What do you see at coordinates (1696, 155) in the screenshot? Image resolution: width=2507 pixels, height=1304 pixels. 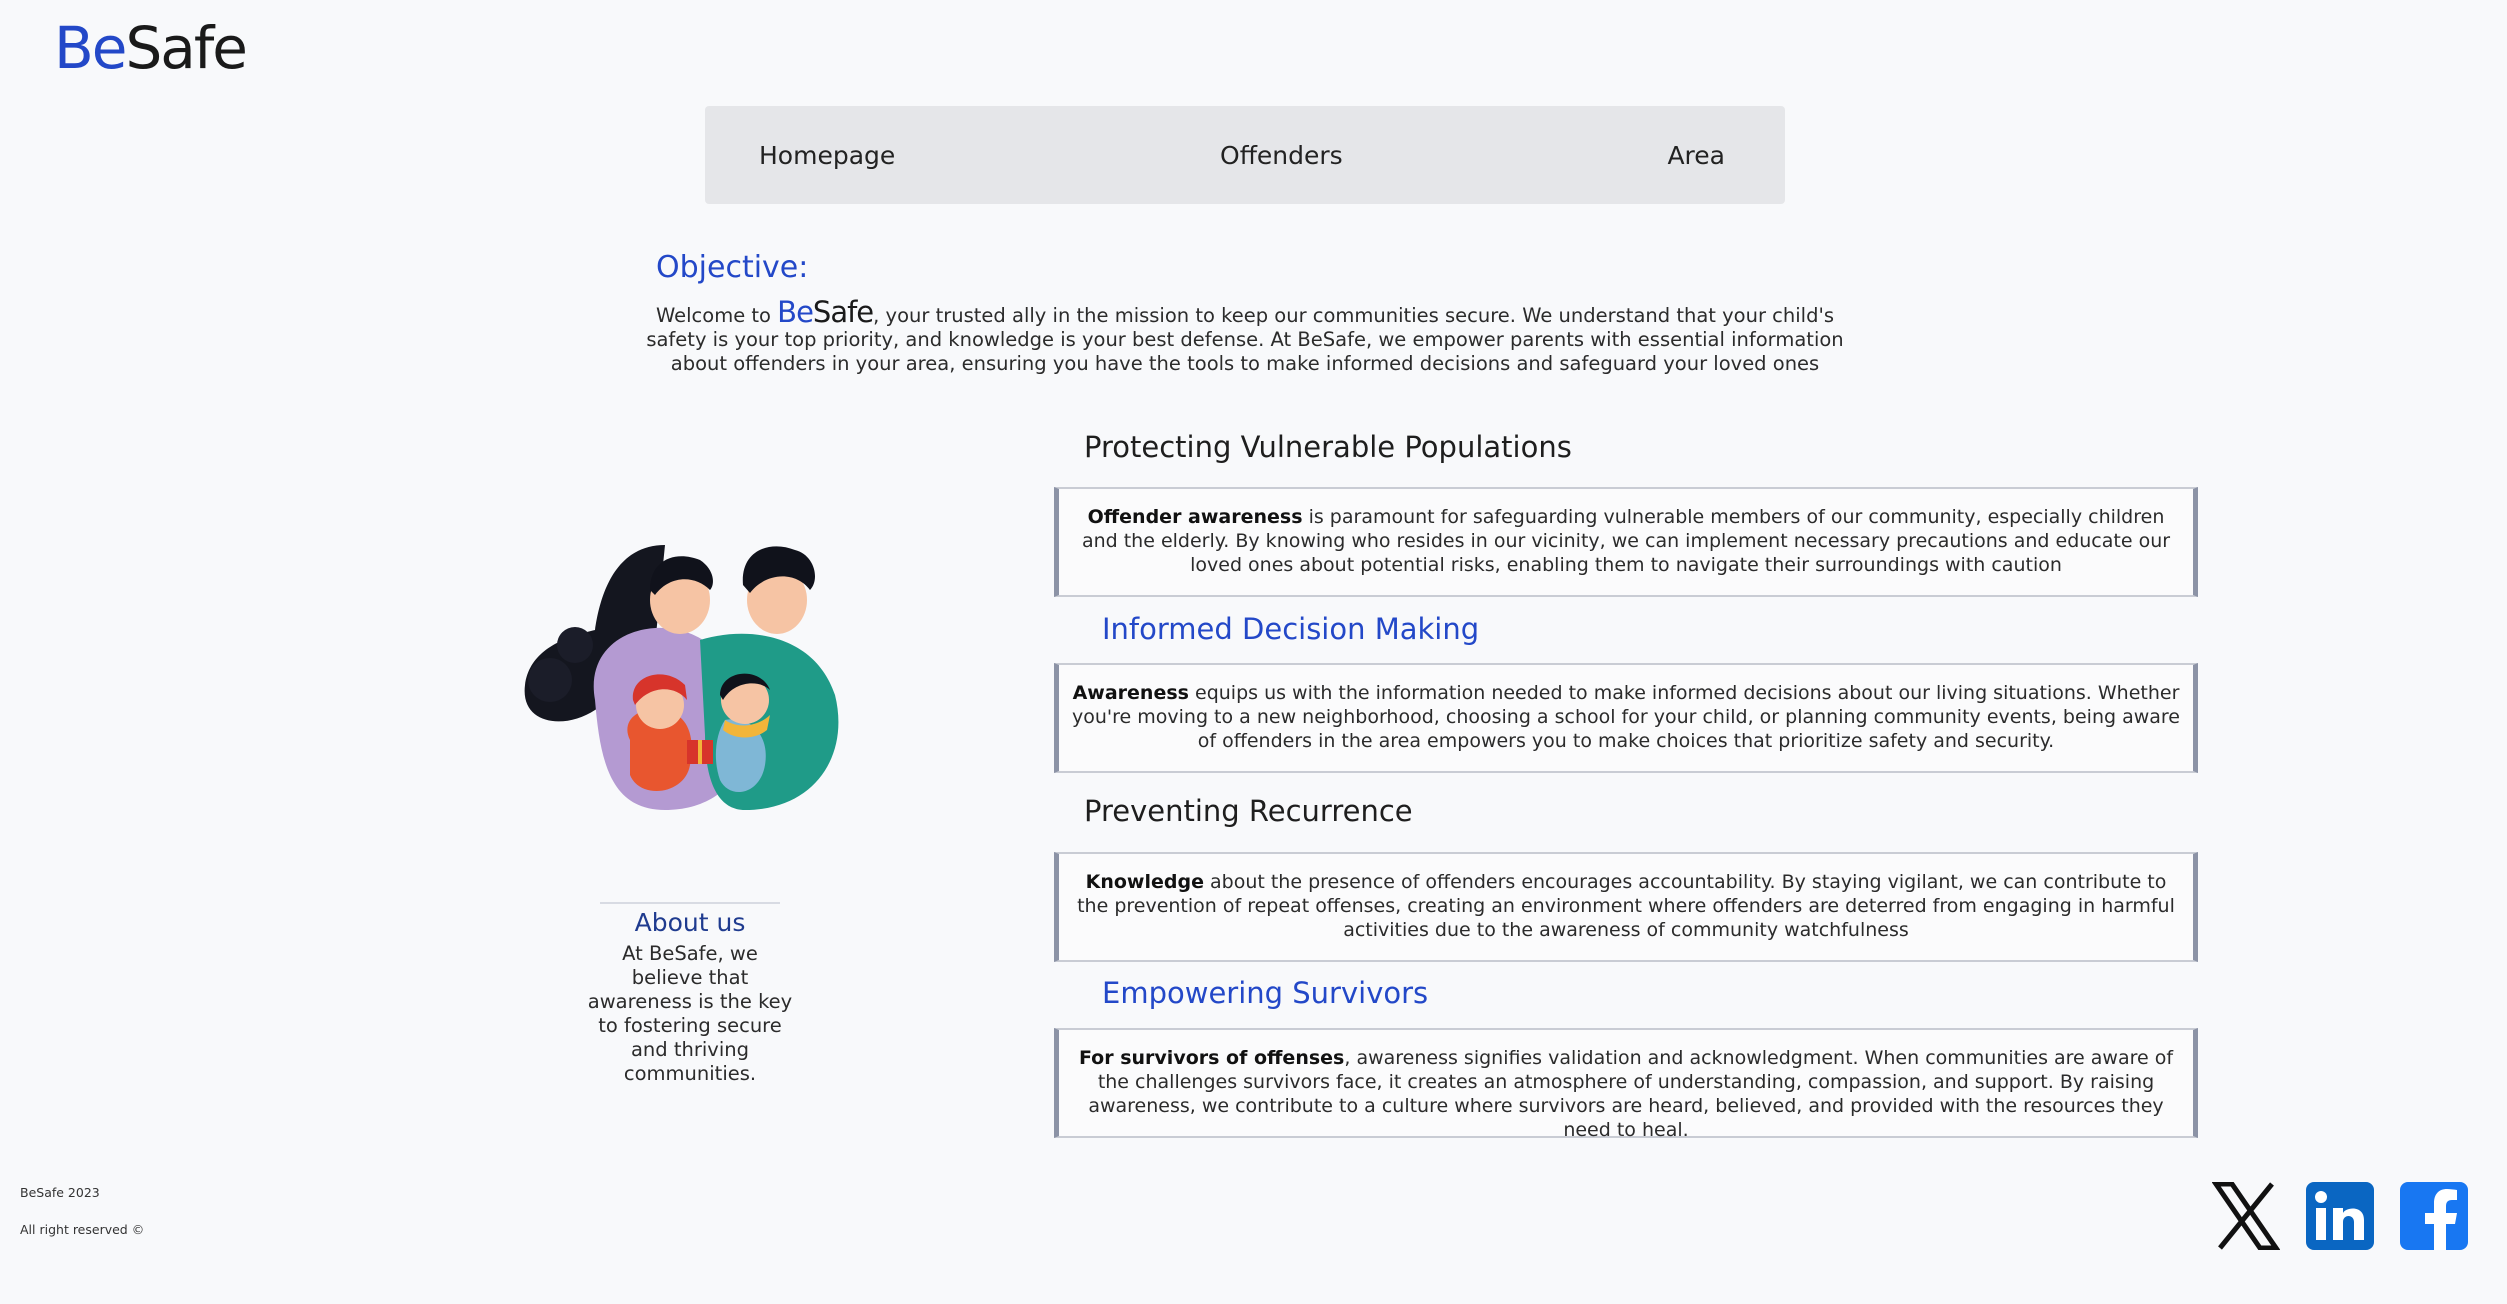 I see `nav-area: Area` at bounding box center [1696, 155].